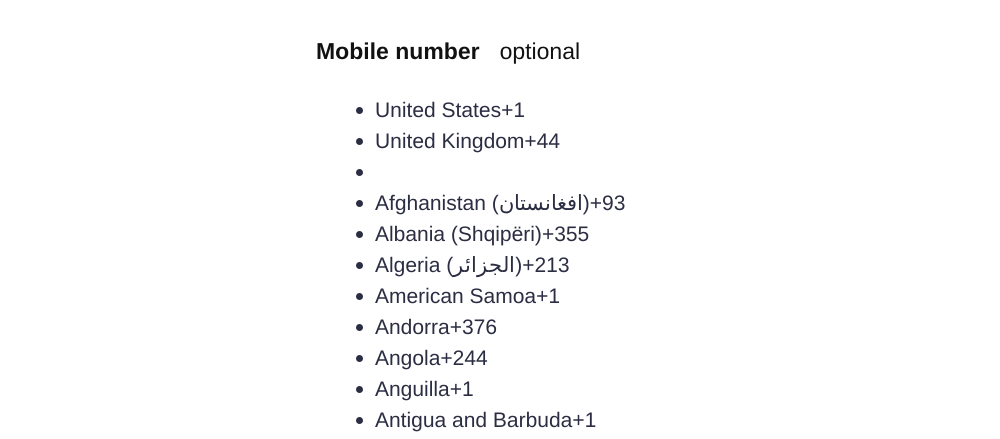 This screenshot has height=439, width=1000. I want to click on field-label: Mobile number, so click(398, 51).